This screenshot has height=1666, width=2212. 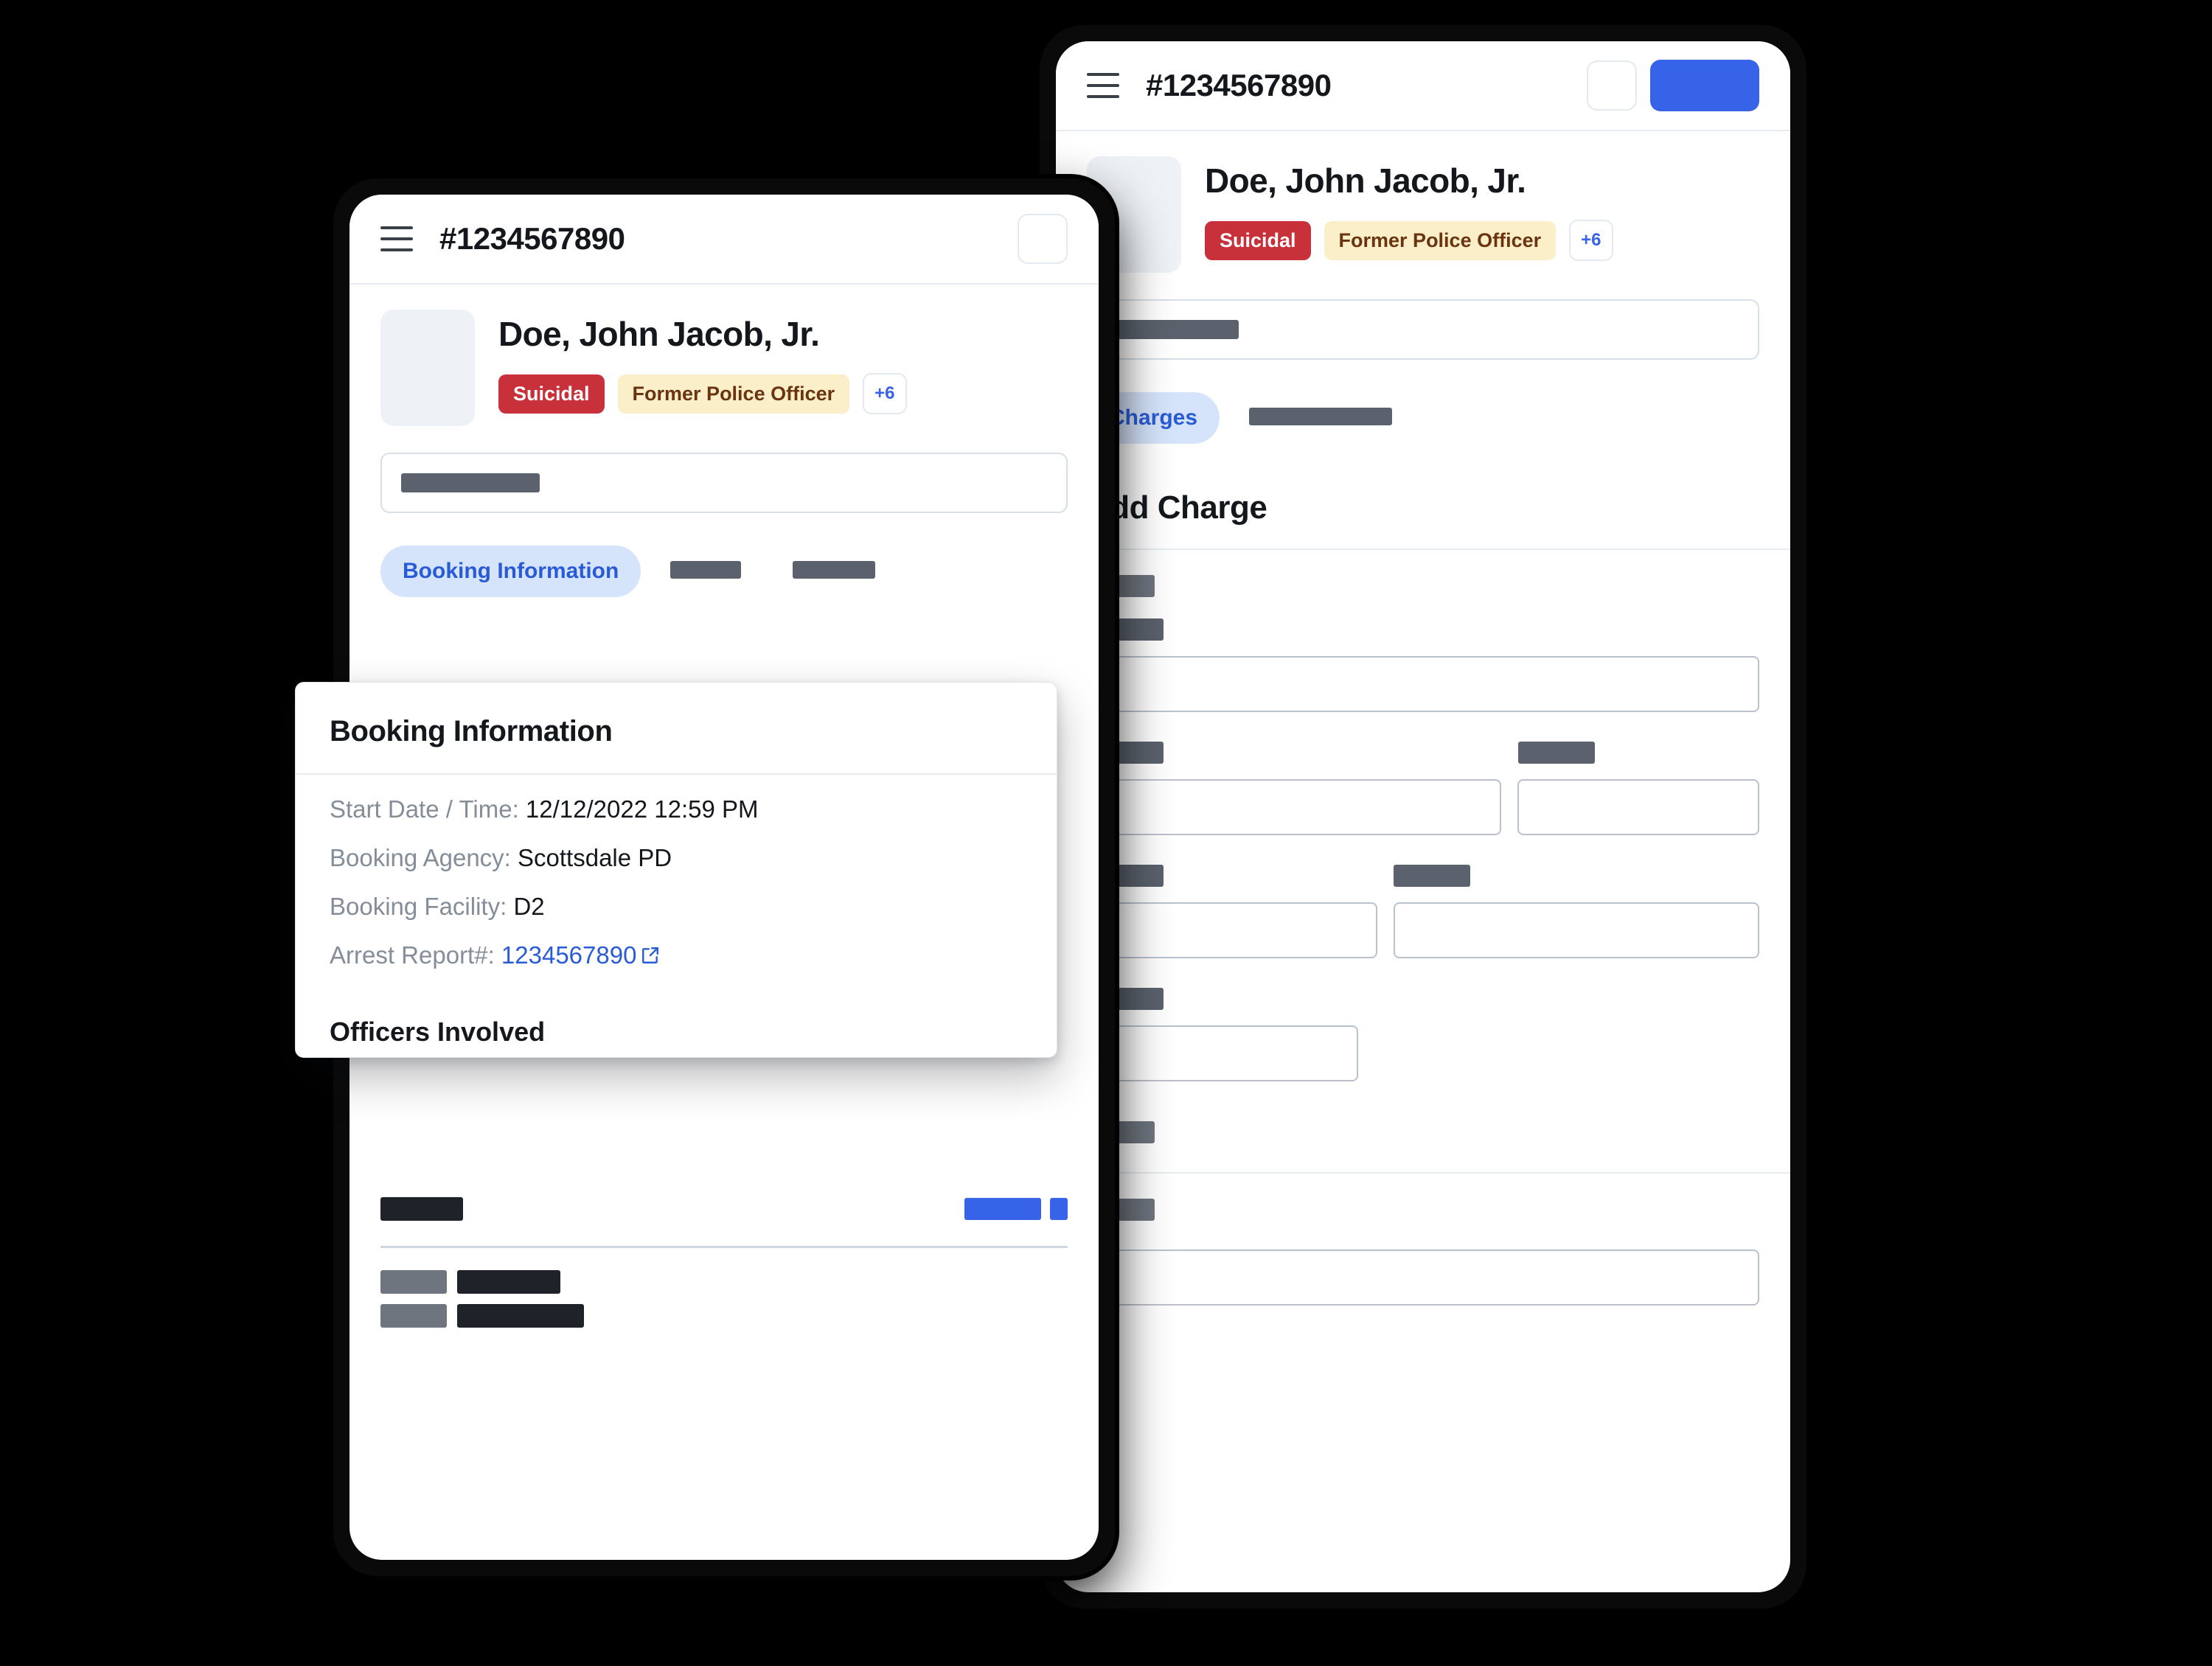 I want to click on search-input-left, so click(x=724, y=483).